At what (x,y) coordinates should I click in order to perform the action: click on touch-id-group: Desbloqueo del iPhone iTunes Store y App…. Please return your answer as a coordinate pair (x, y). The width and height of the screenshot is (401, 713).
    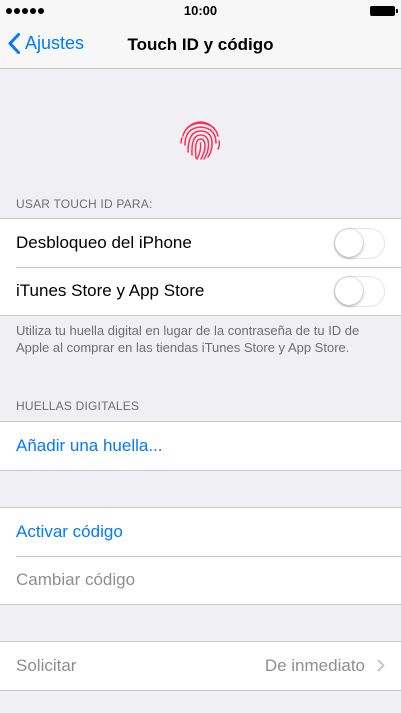
    Looking at the image, I should click on (200, 267).